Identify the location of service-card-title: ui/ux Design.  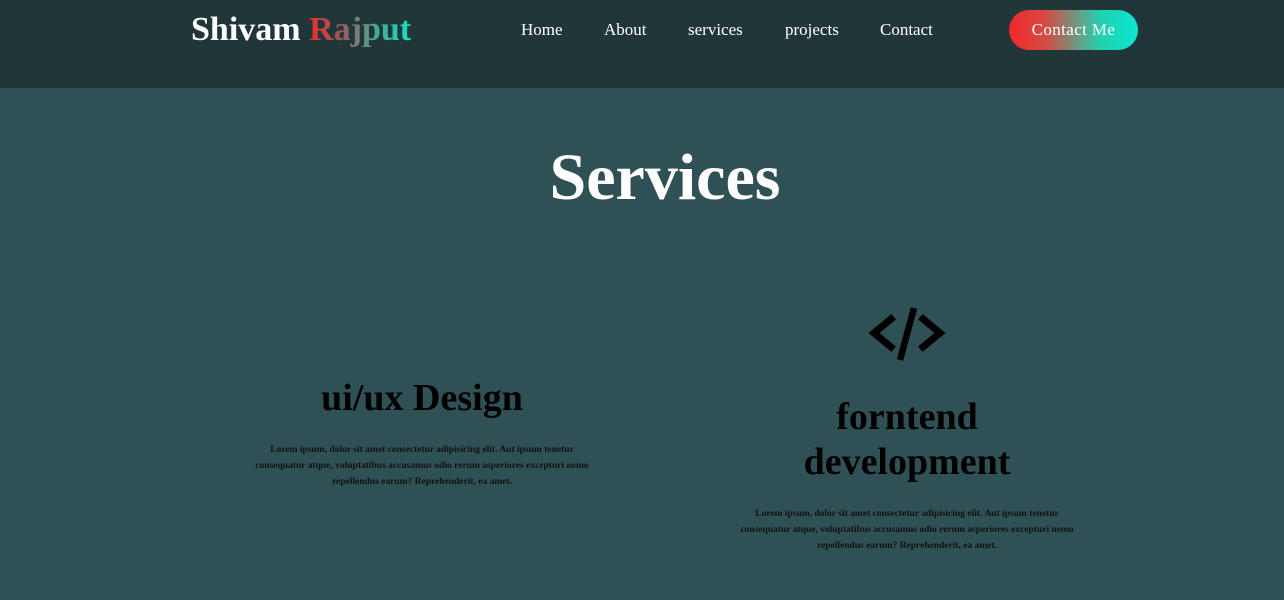
(422, 398).